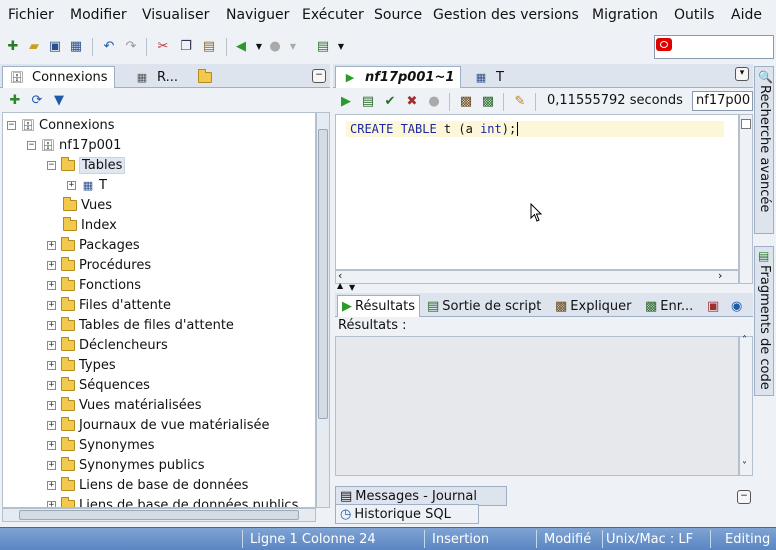 Image resolution: width=776 pixels, height=550 pixels. What do you see at coordinates (186, 46) in the screenshot?
I see `copy-icon: ❐` at bounding box center [186, 46].